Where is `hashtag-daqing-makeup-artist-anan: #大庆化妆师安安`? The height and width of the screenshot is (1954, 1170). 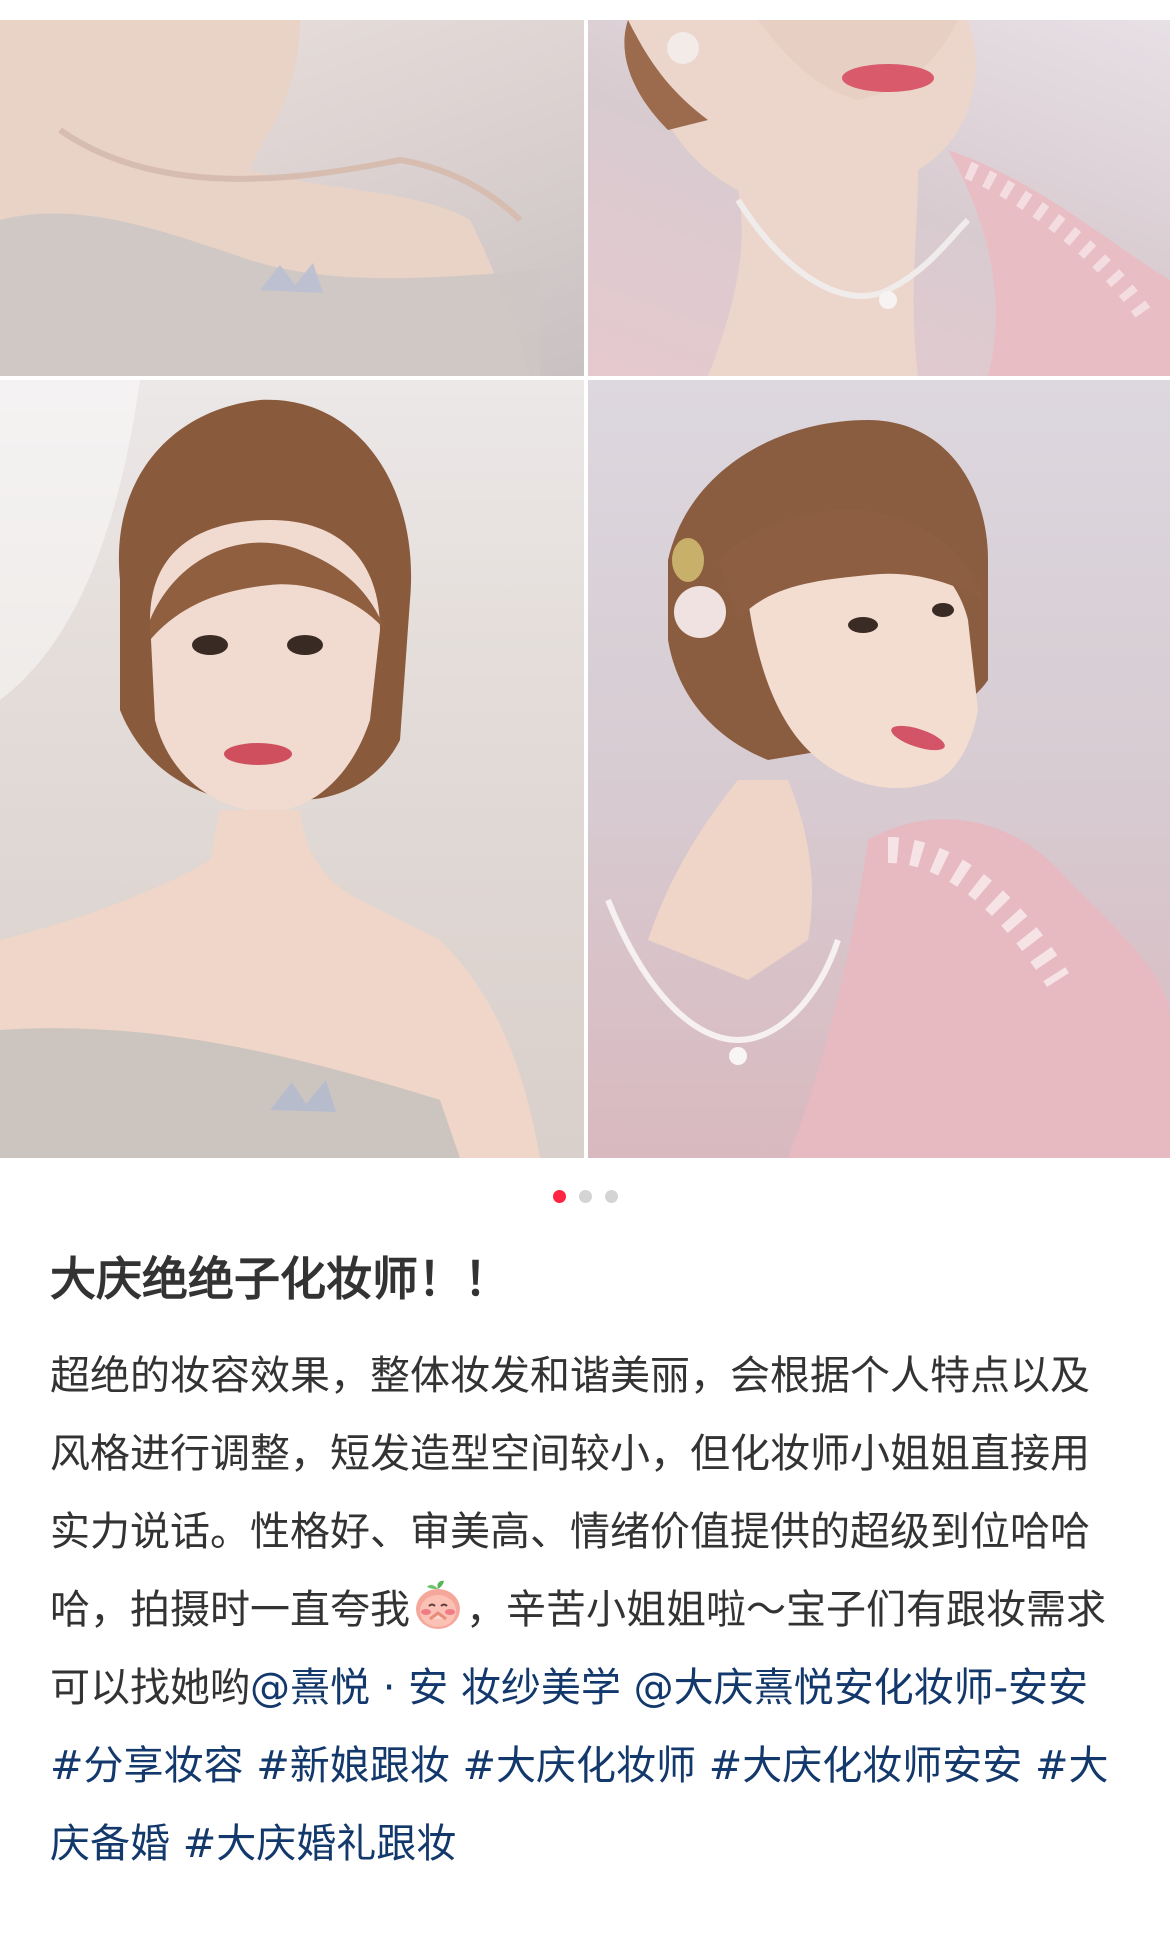
hashtag-daqing-makeup-artist-anan: #大庆化妆师安安 is located at coordinates (866, 1766).